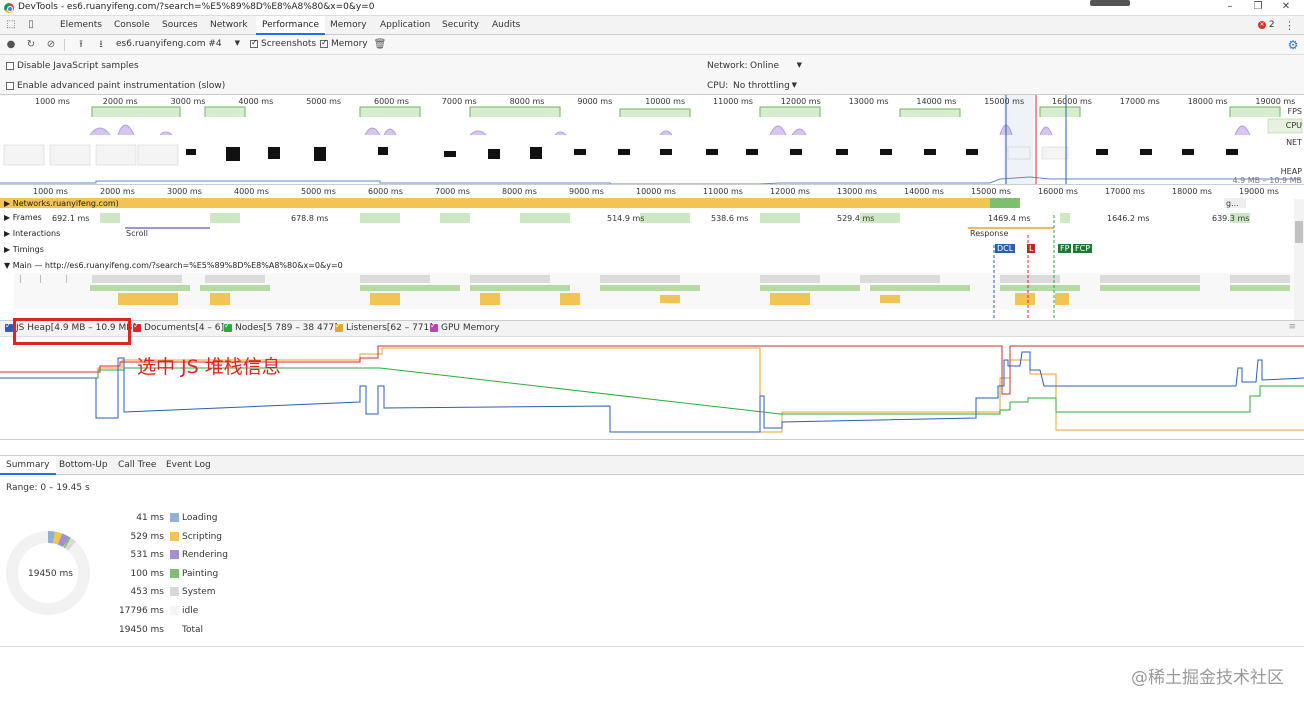 This screenshot has height=706, width=1304. What do you see at coordinates (1293, 45) in the screenshot?
I see `gear-icon: ⚙` at bounding box center [1293, 45].